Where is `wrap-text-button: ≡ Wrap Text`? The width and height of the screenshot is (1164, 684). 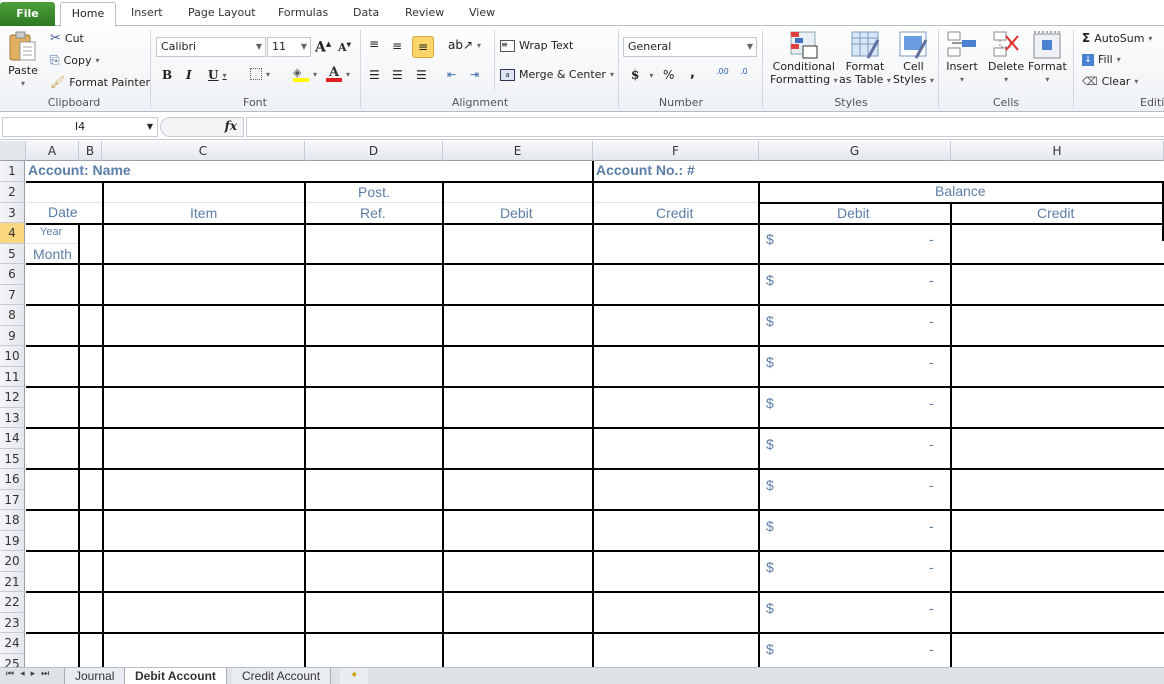 wrap-text-button: ≡ Wrap Text is located at coordinates (536, 45).